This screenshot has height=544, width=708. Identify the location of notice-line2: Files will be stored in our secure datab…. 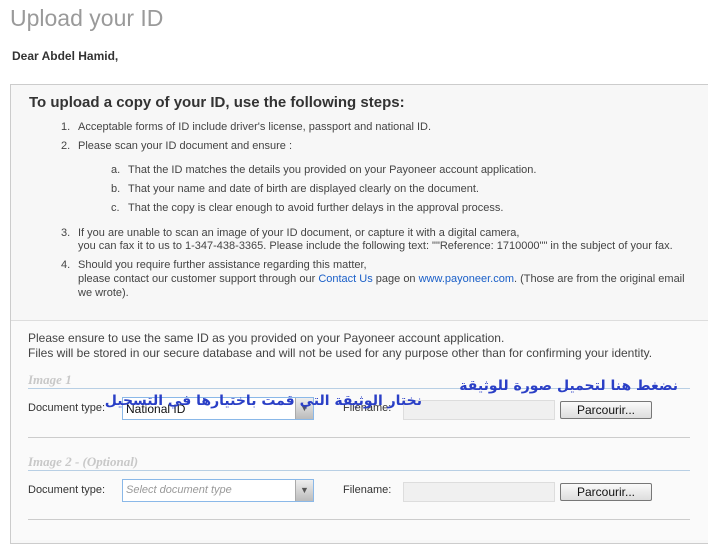
(340, 353).